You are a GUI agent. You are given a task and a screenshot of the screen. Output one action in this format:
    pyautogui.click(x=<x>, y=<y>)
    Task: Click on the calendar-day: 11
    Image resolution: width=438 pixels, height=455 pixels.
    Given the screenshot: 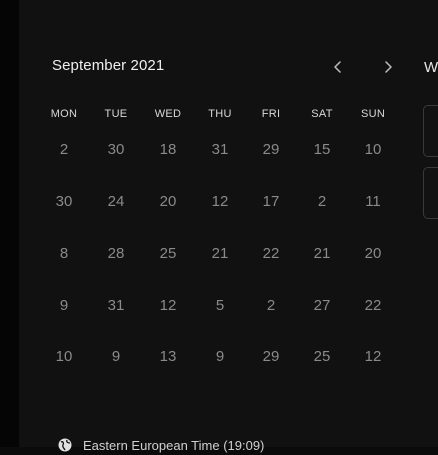 What is the action you would take?
    pyautogui.click(x=373, y=202)
    